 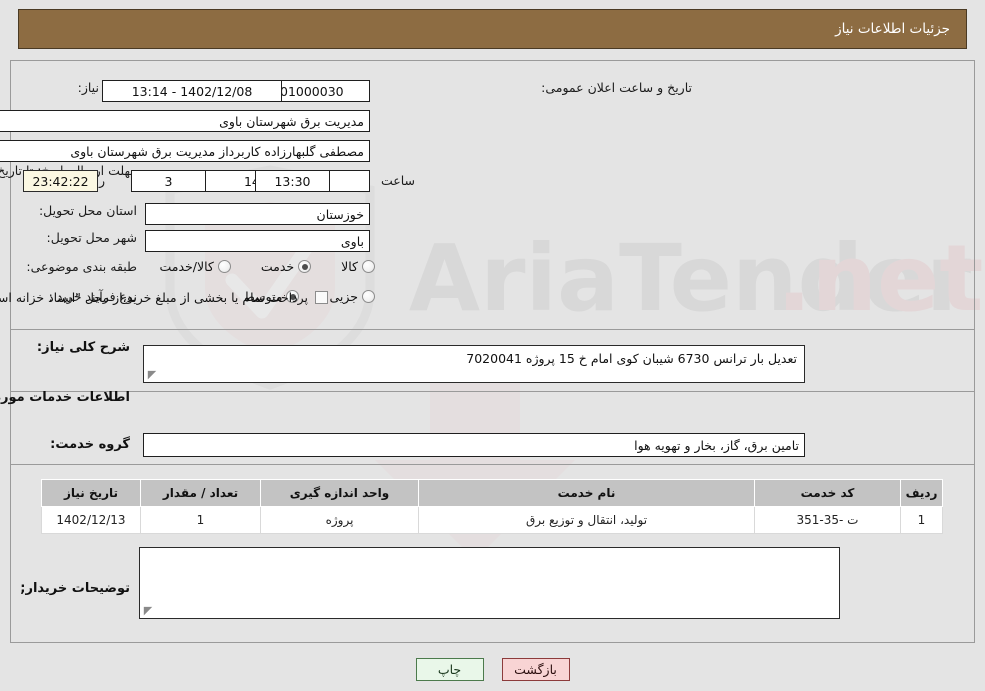 What do you see at coordinates (827, 520) in the screenshot?
I see `cell-service-code: ت -35-351` at bounding box center [827, 520].